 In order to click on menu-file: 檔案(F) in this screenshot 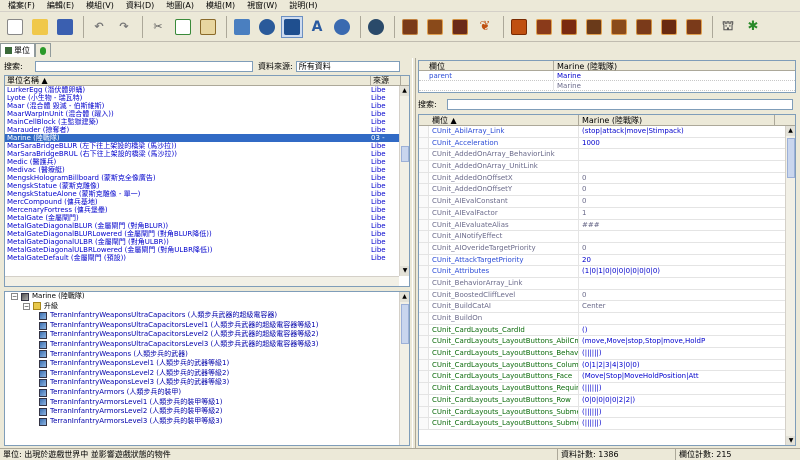, I will do `click(21, 6)`.